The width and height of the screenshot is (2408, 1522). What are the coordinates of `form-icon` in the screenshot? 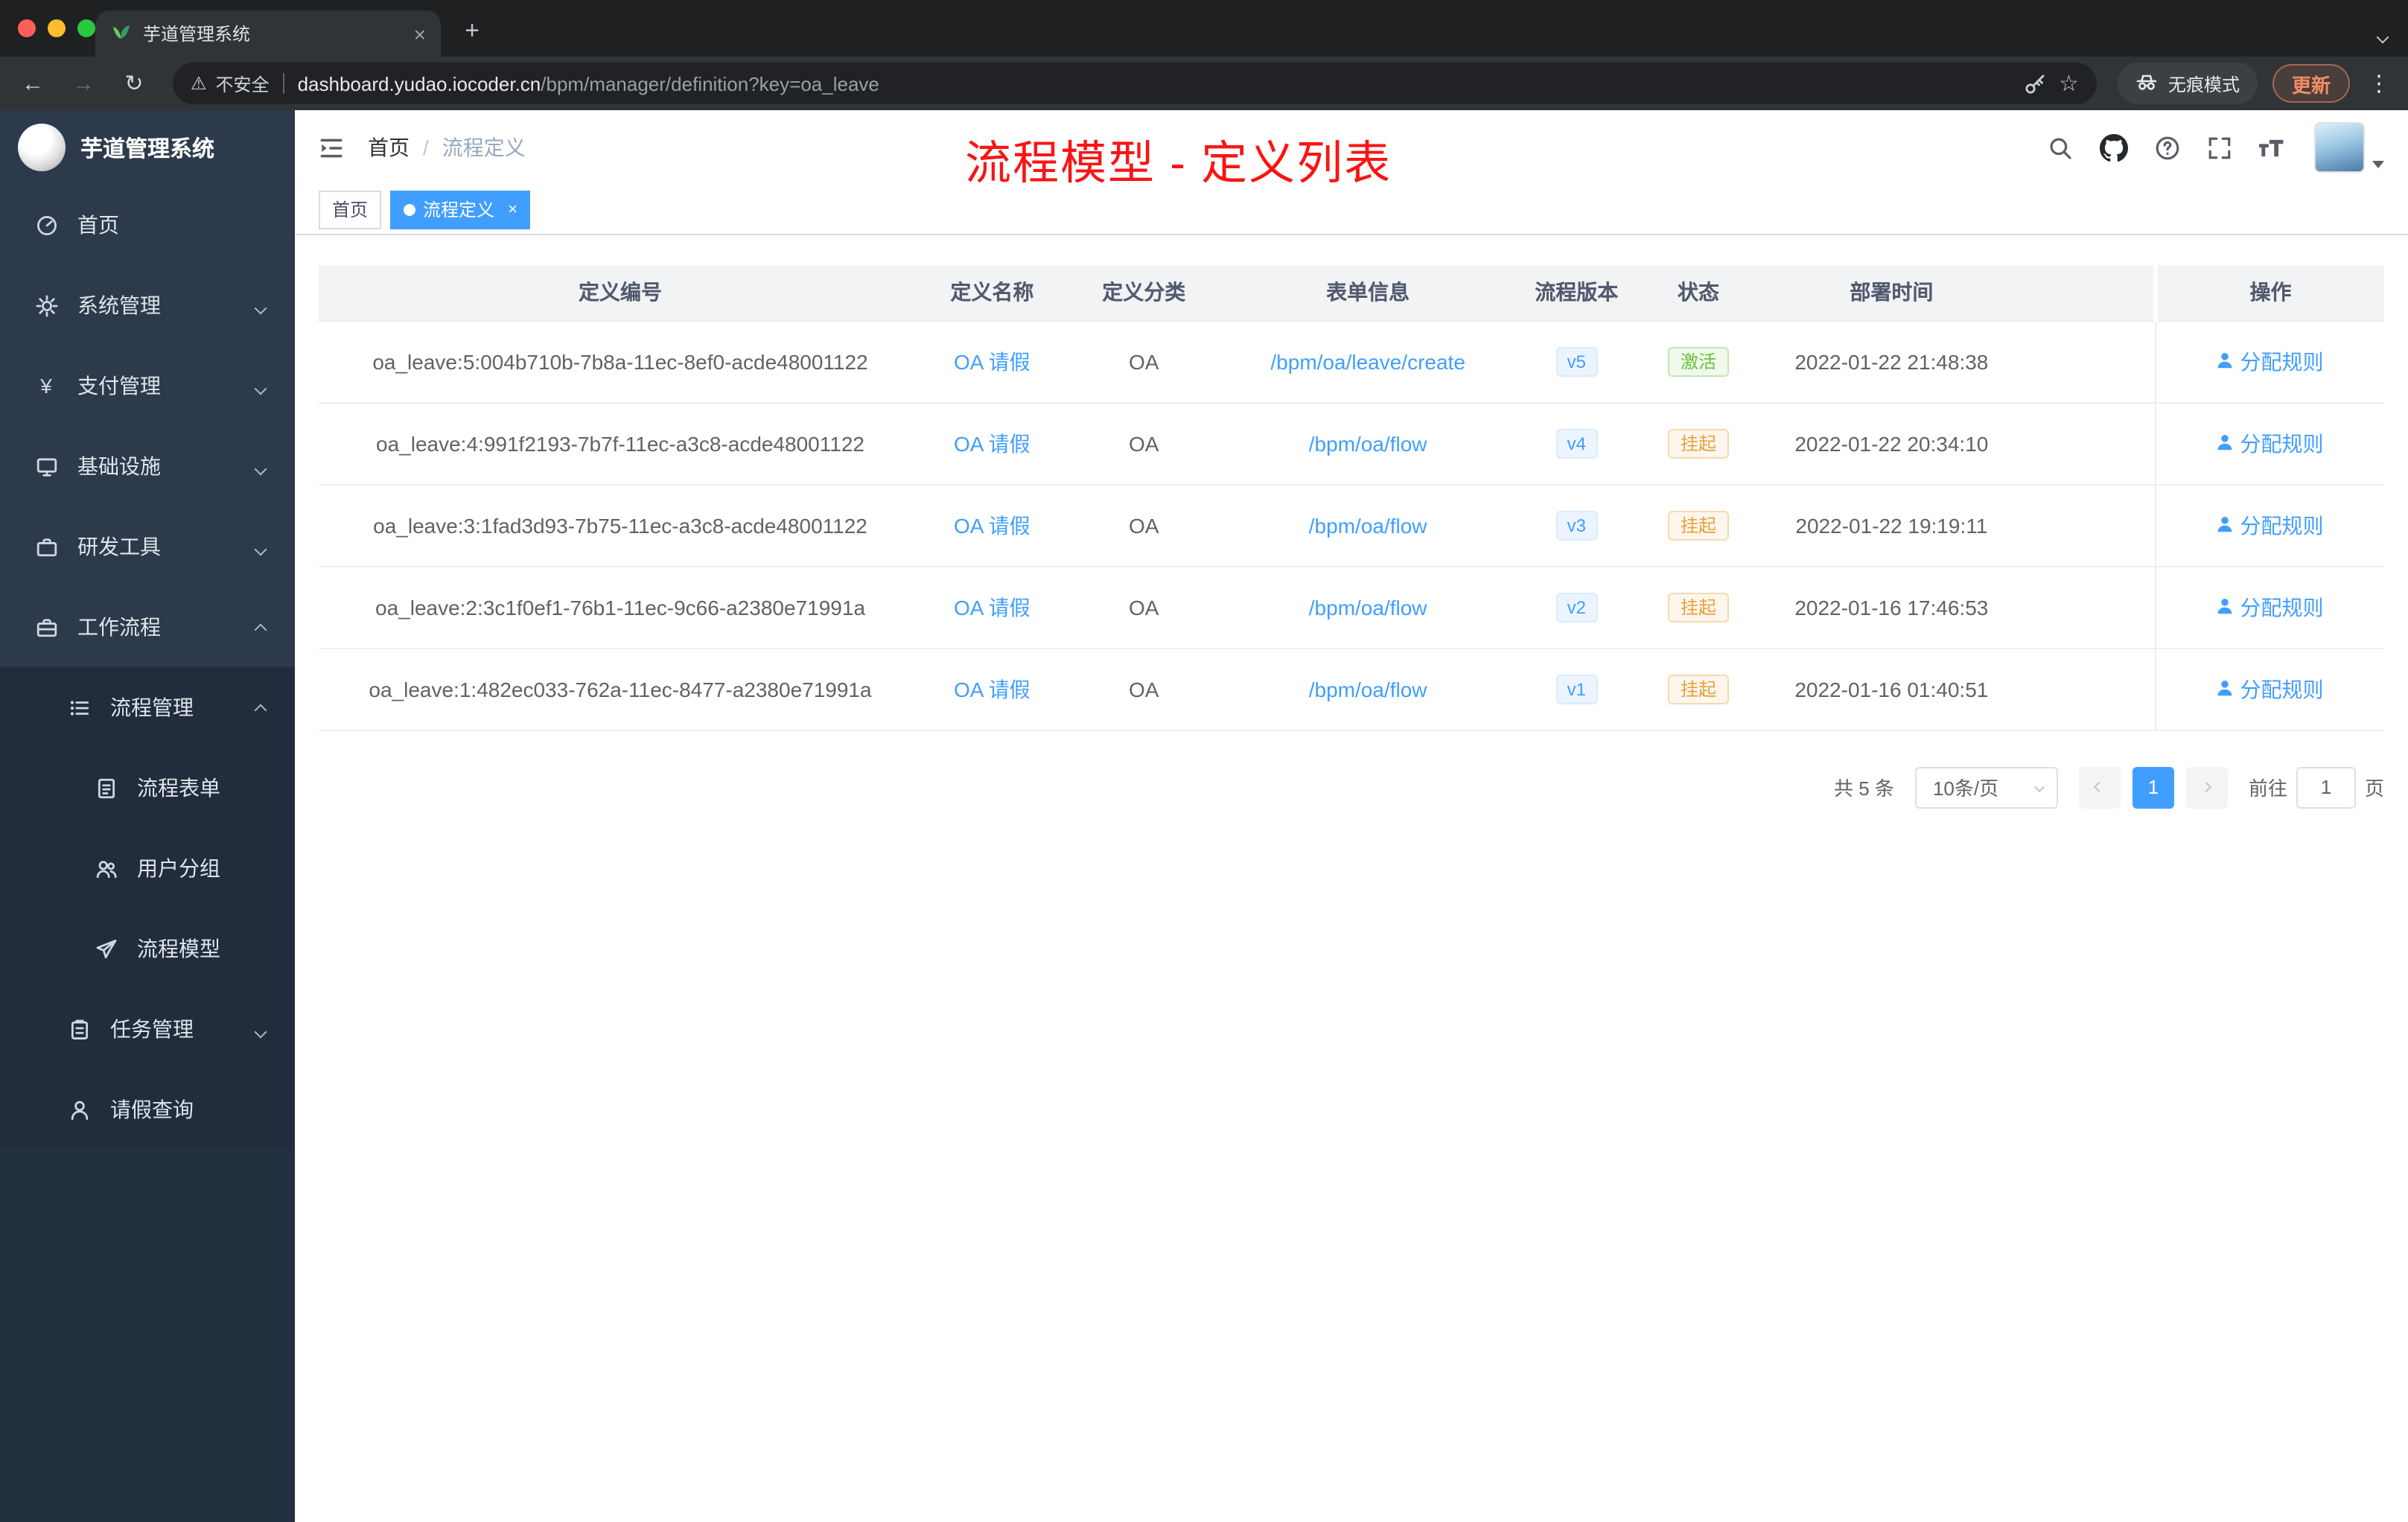 It's located at (105, 788).